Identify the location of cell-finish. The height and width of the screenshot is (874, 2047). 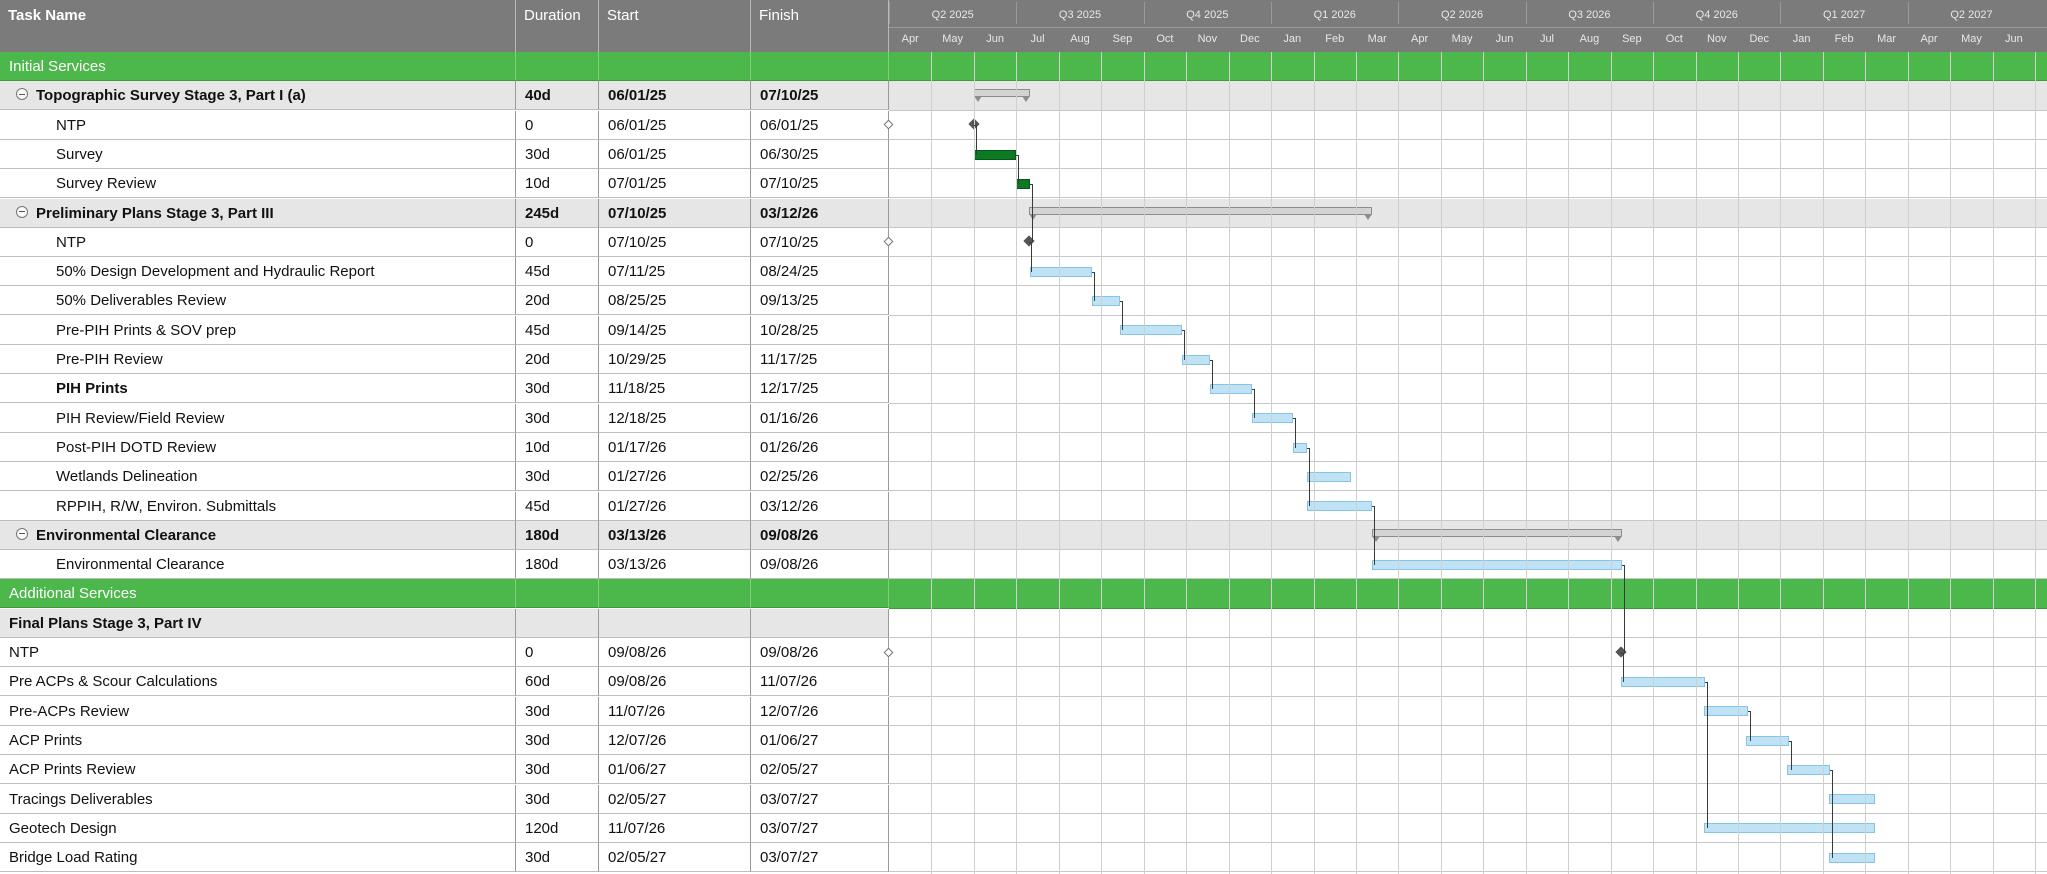
(820, 594).